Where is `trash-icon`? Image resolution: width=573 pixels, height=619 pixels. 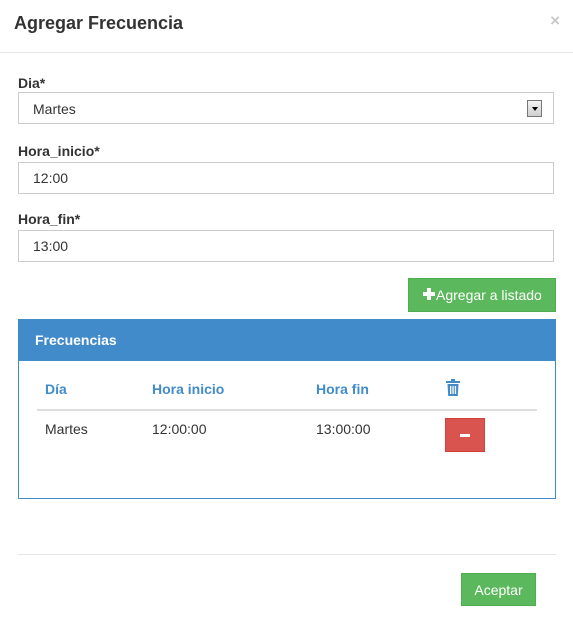 trash-icon is located at coordinates (453, 387).